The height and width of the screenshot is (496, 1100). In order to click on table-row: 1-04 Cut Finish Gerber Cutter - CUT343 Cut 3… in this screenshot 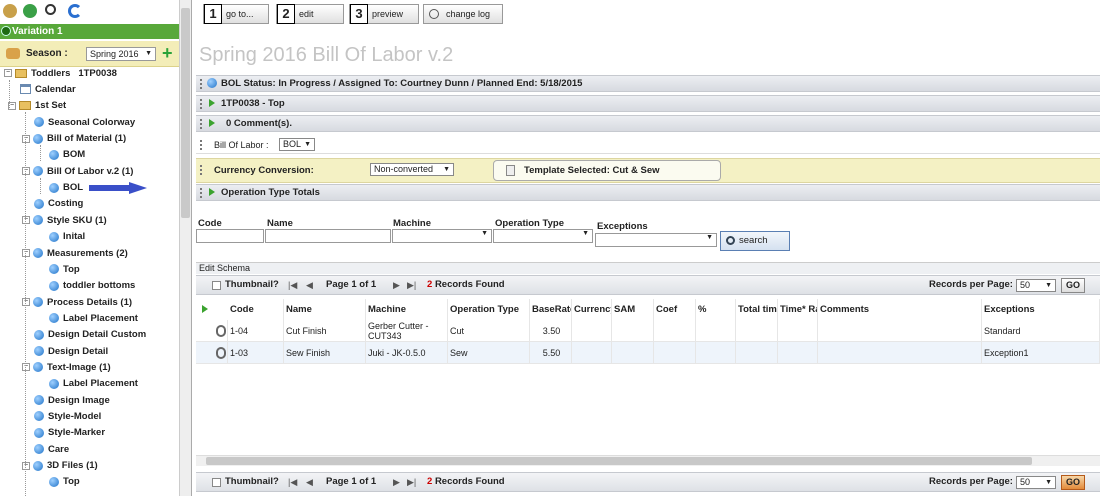, I will do `click(648, 331)`.